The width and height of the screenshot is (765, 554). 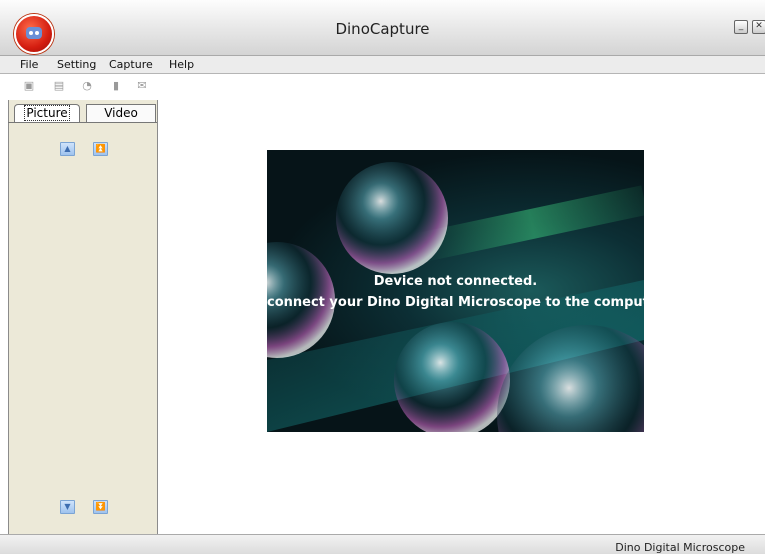 I want to click on title-bar: DinoCapture _ ✕, so click(x=382, y=28).